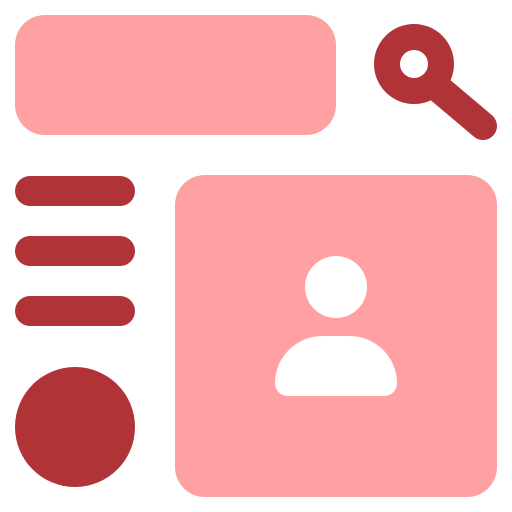 This screenshot has height=512, width=512. I want to click on menu-button, so click(75, 250).